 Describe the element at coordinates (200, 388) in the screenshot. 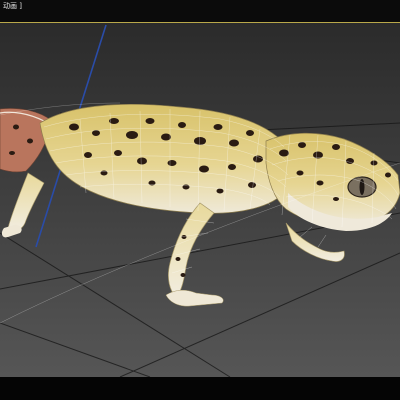

I see `viewport-footer` at that location.